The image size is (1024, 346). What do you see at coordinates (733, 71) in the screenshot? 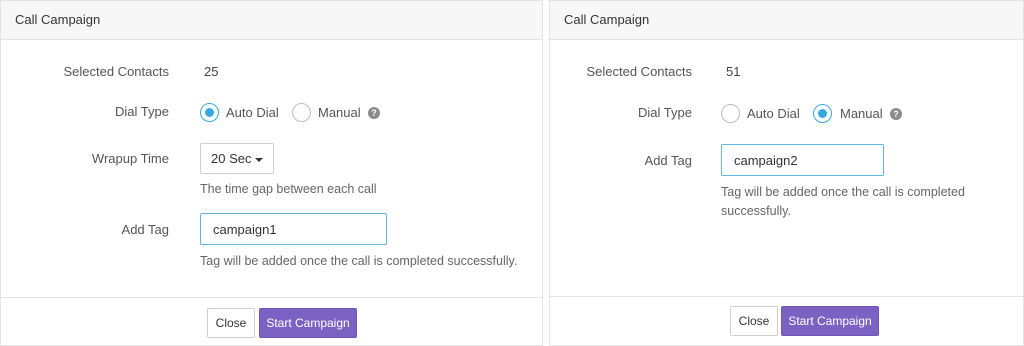
I see `selected-contacts-value: 51` at bounding box center [733, 71].